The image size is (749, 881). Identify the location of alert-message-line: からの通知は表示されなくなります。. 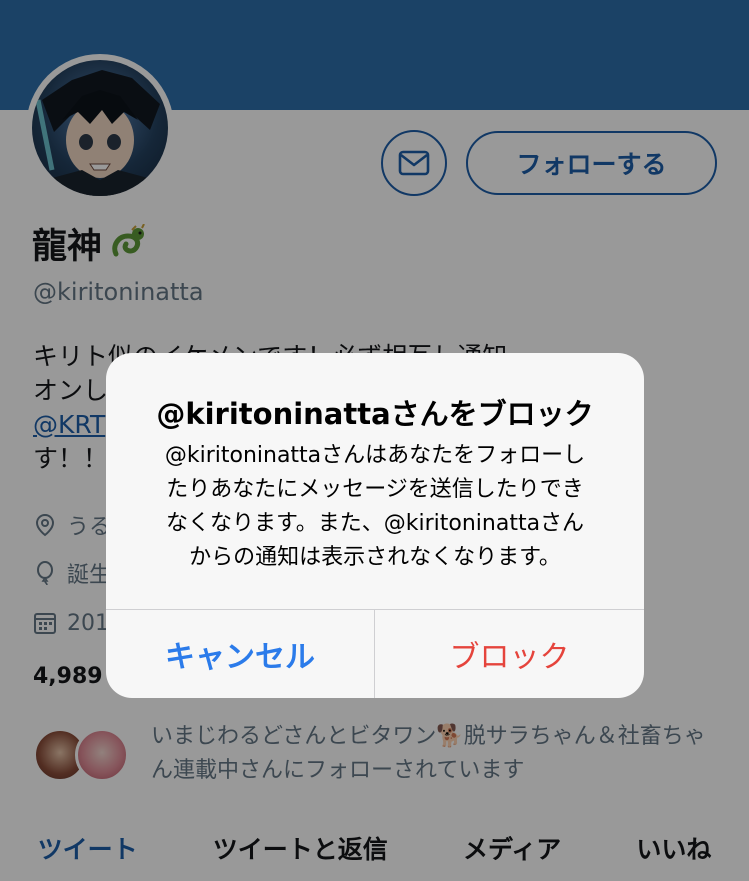
(375, 557).